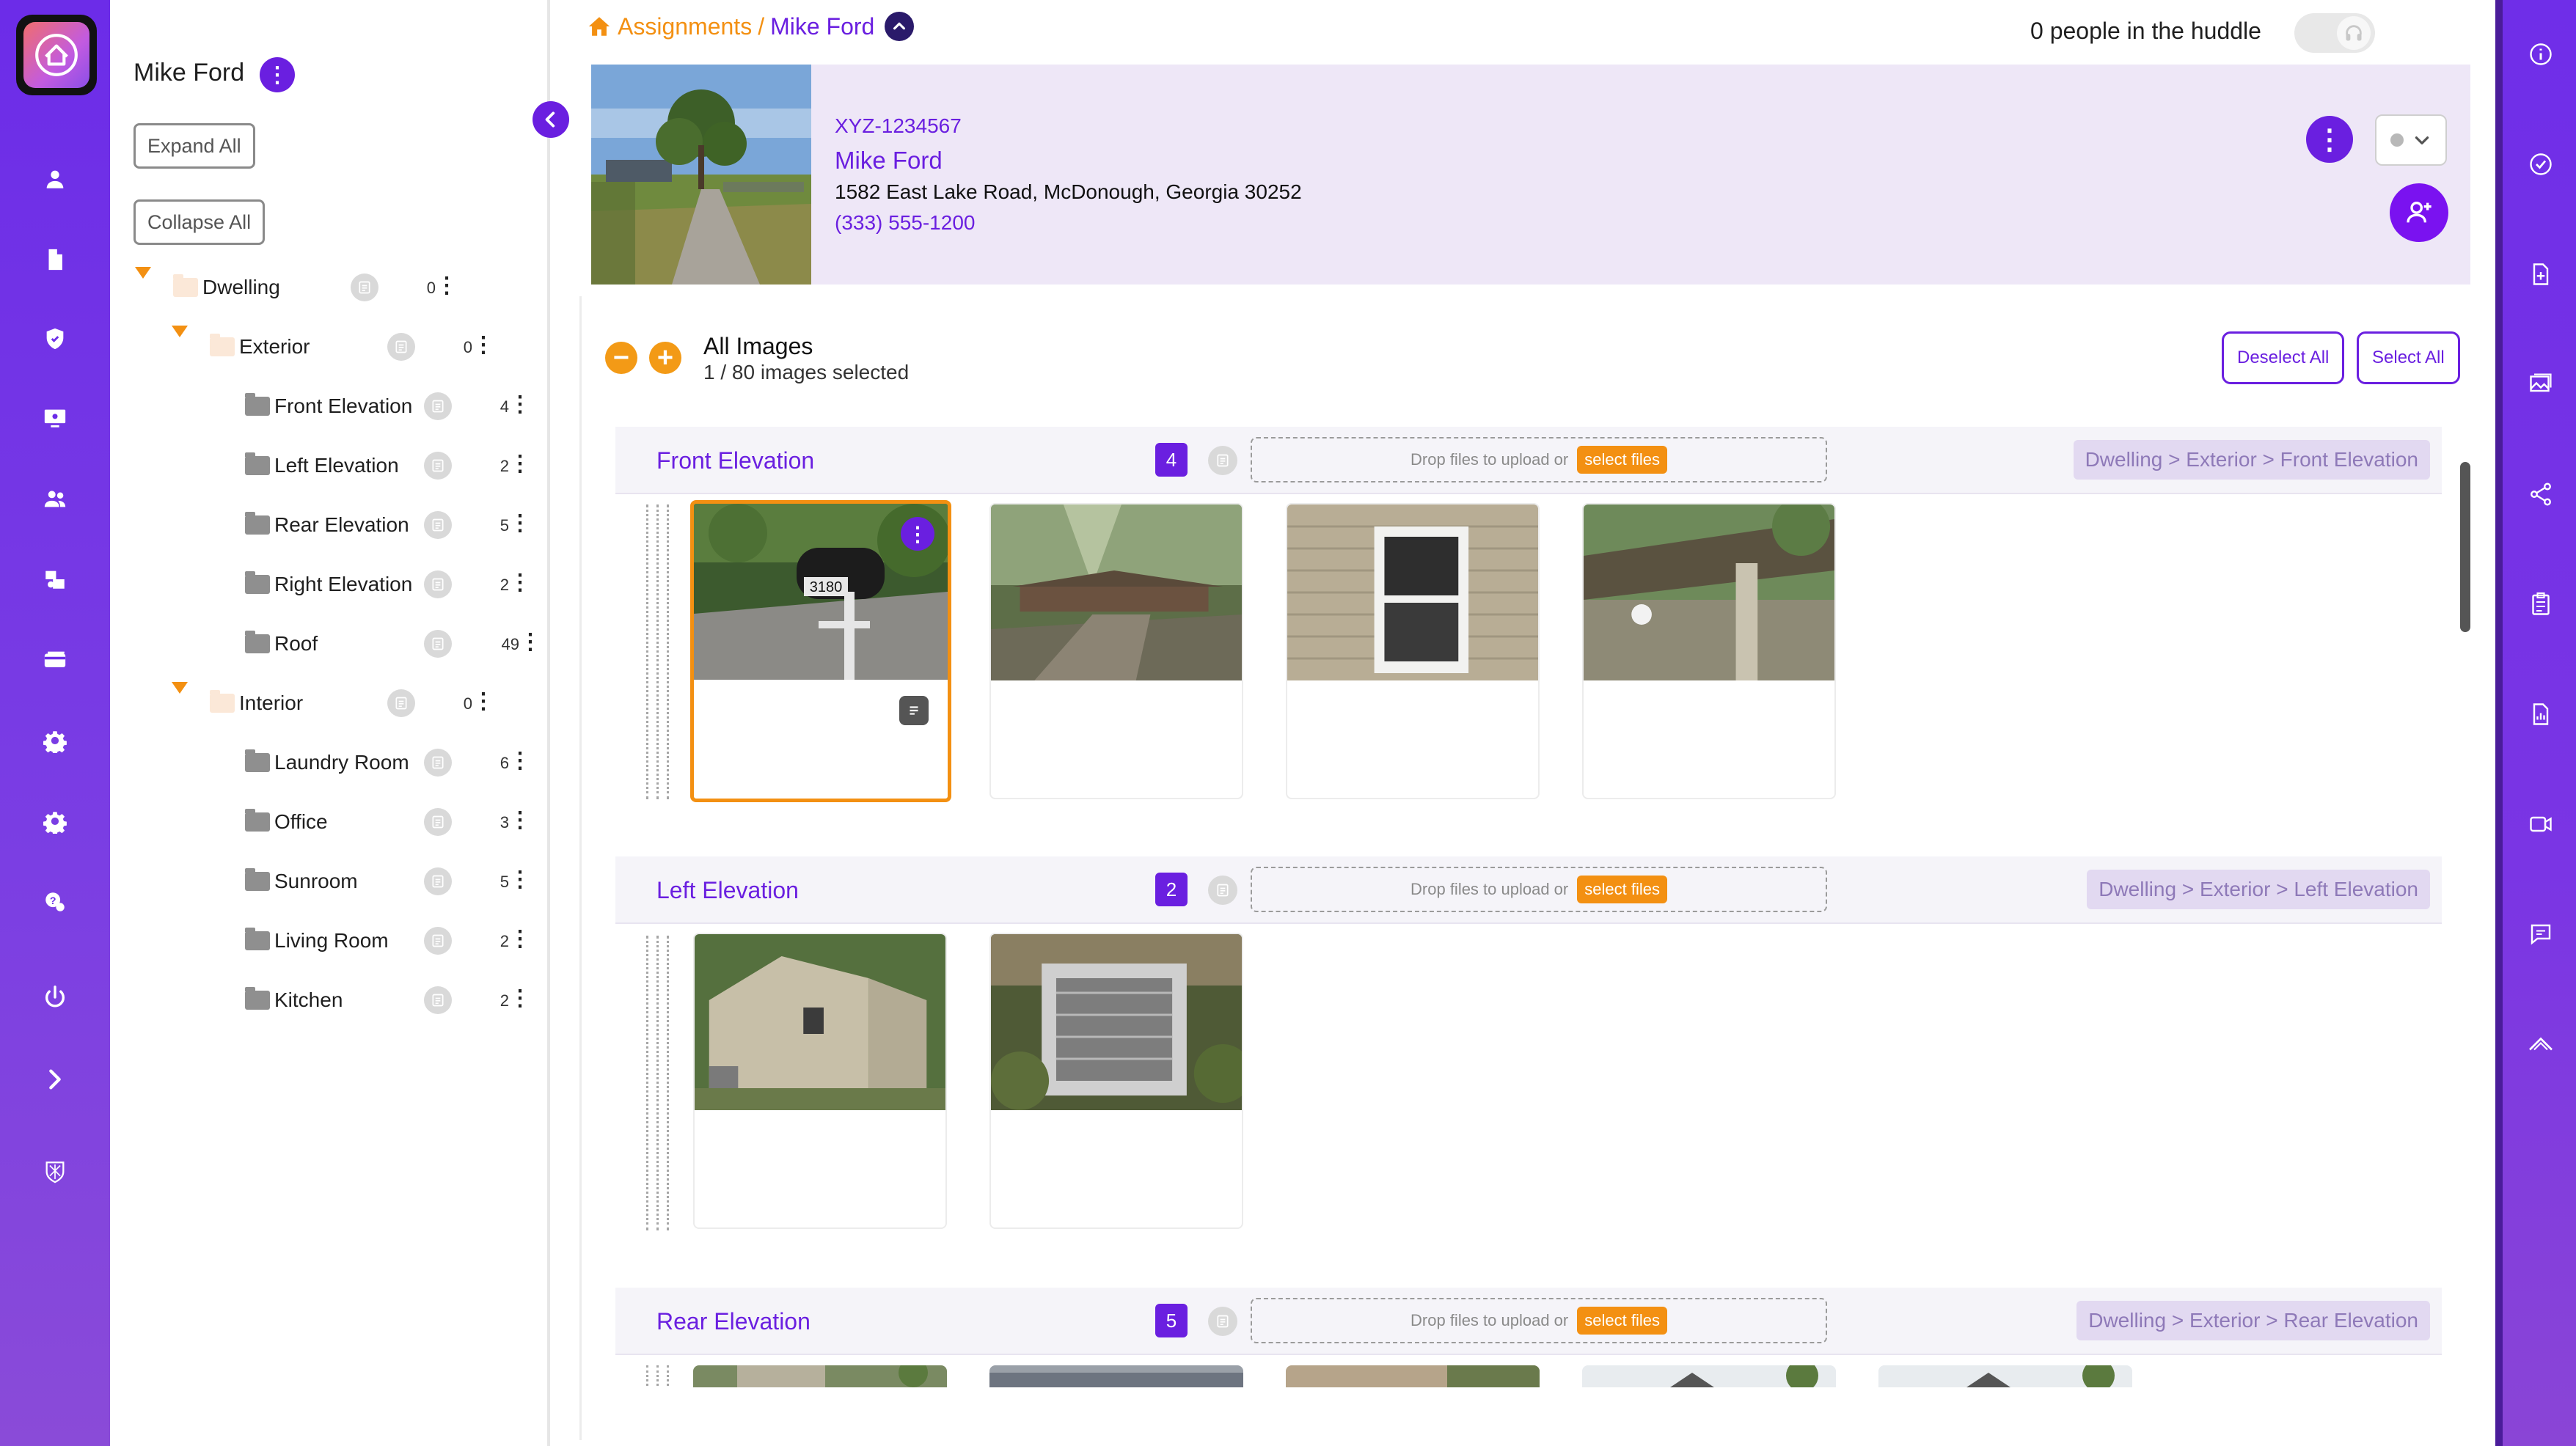 This screenshot has width=2576, height=1446. I want to click on chevron-right-icon, so click(55, 1079).